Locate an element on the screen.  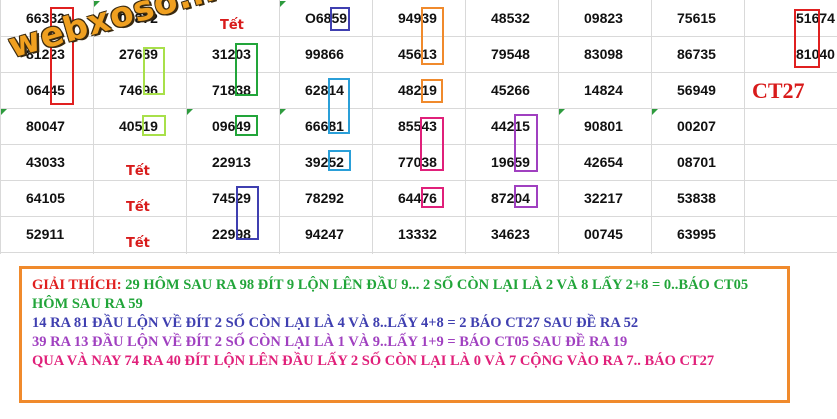
result-cell: 34623 is located at coordinates (510, 234).